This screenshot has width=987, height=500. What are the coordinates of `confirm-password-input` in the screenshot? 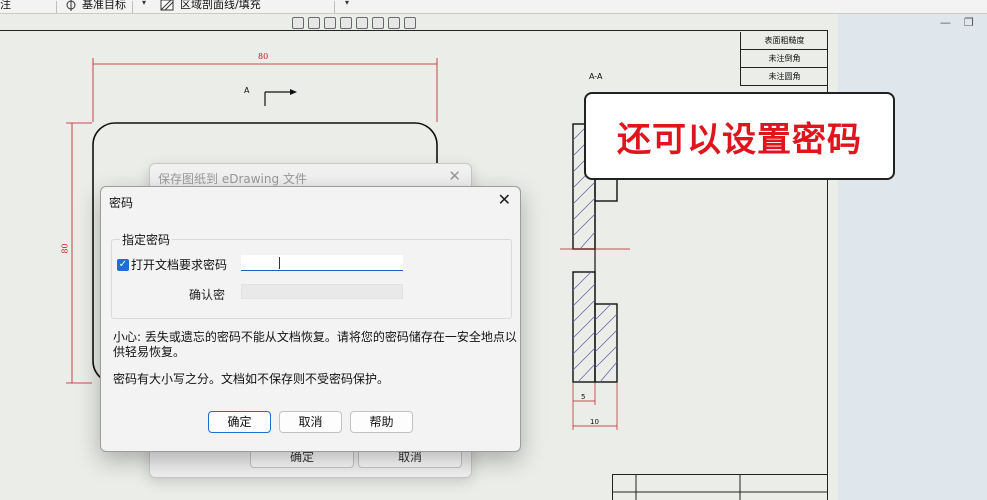 It's located at (322, 291).